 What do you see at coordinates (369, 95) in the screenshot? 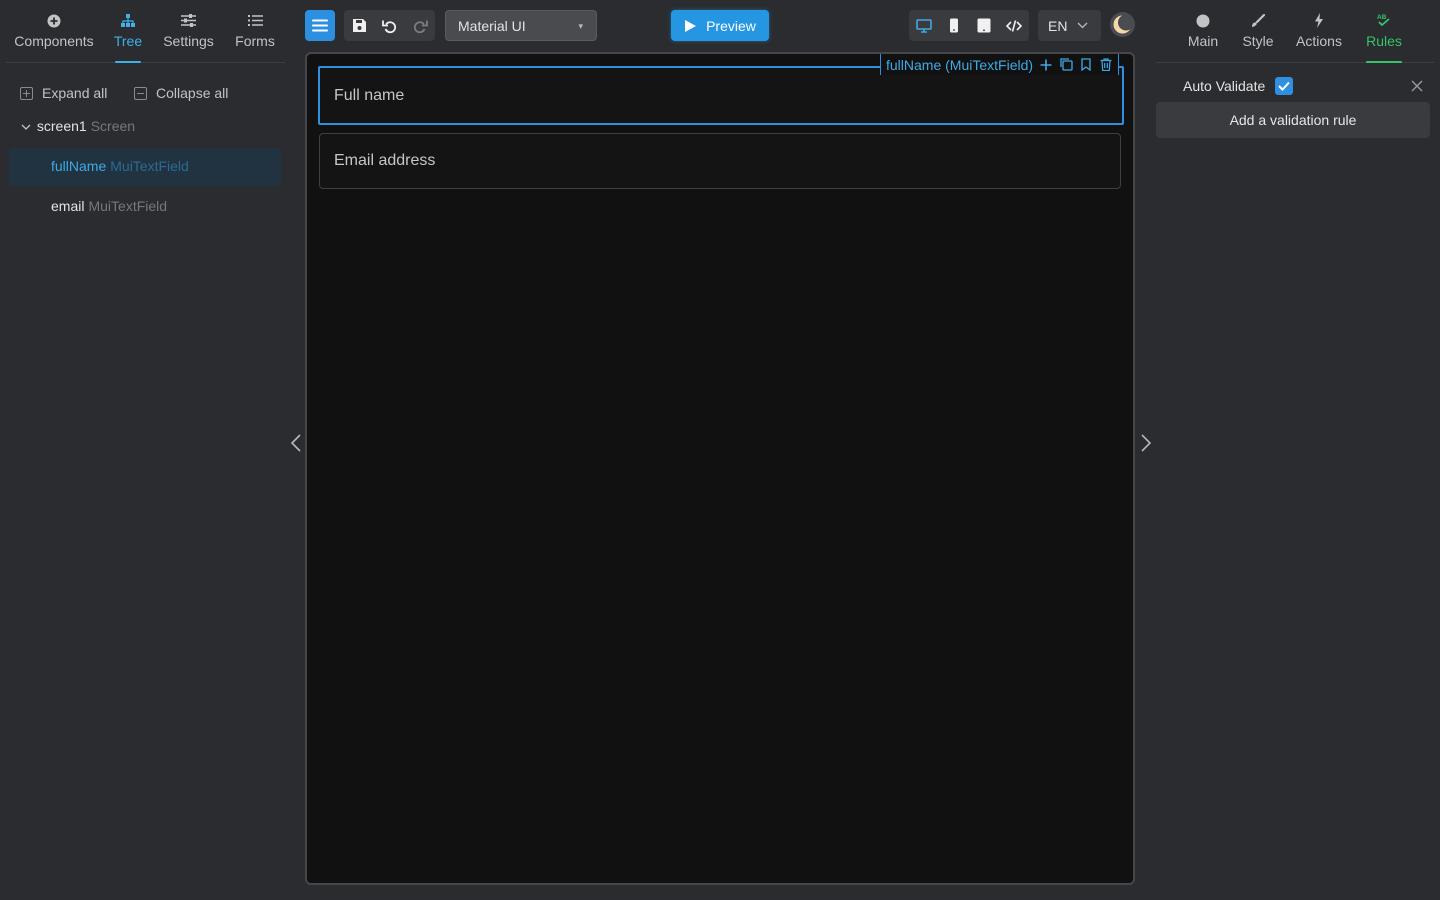
I see `fullname-field-label: Full name` at bounding box center [369, 95].